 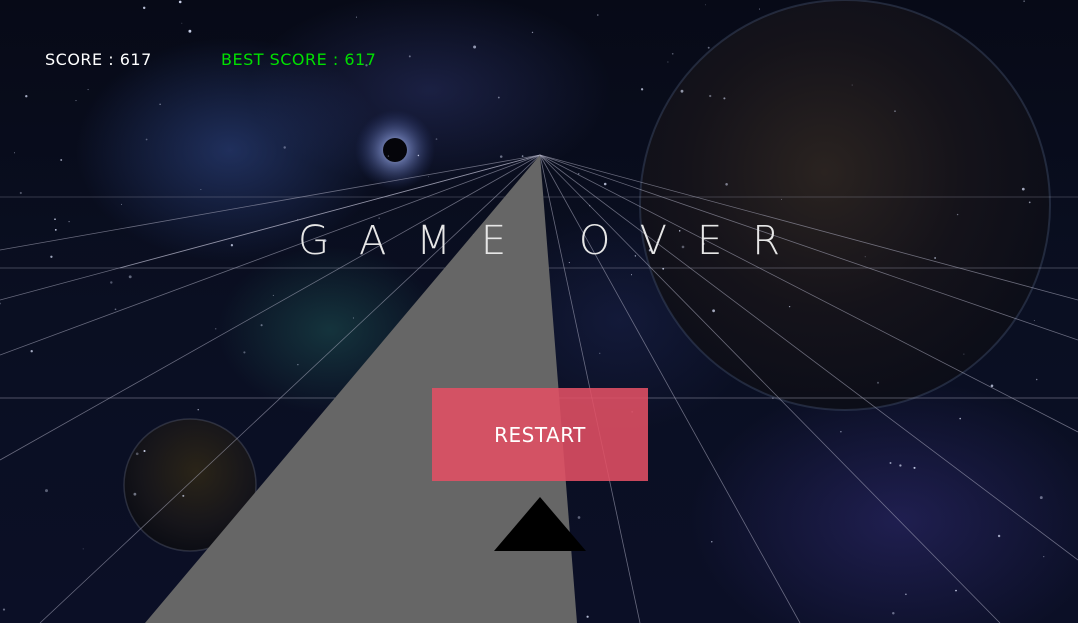 What do you see at coordinates (395, 150) in the screenshot?
I see `black-hole` at bounding box center [395, 150].